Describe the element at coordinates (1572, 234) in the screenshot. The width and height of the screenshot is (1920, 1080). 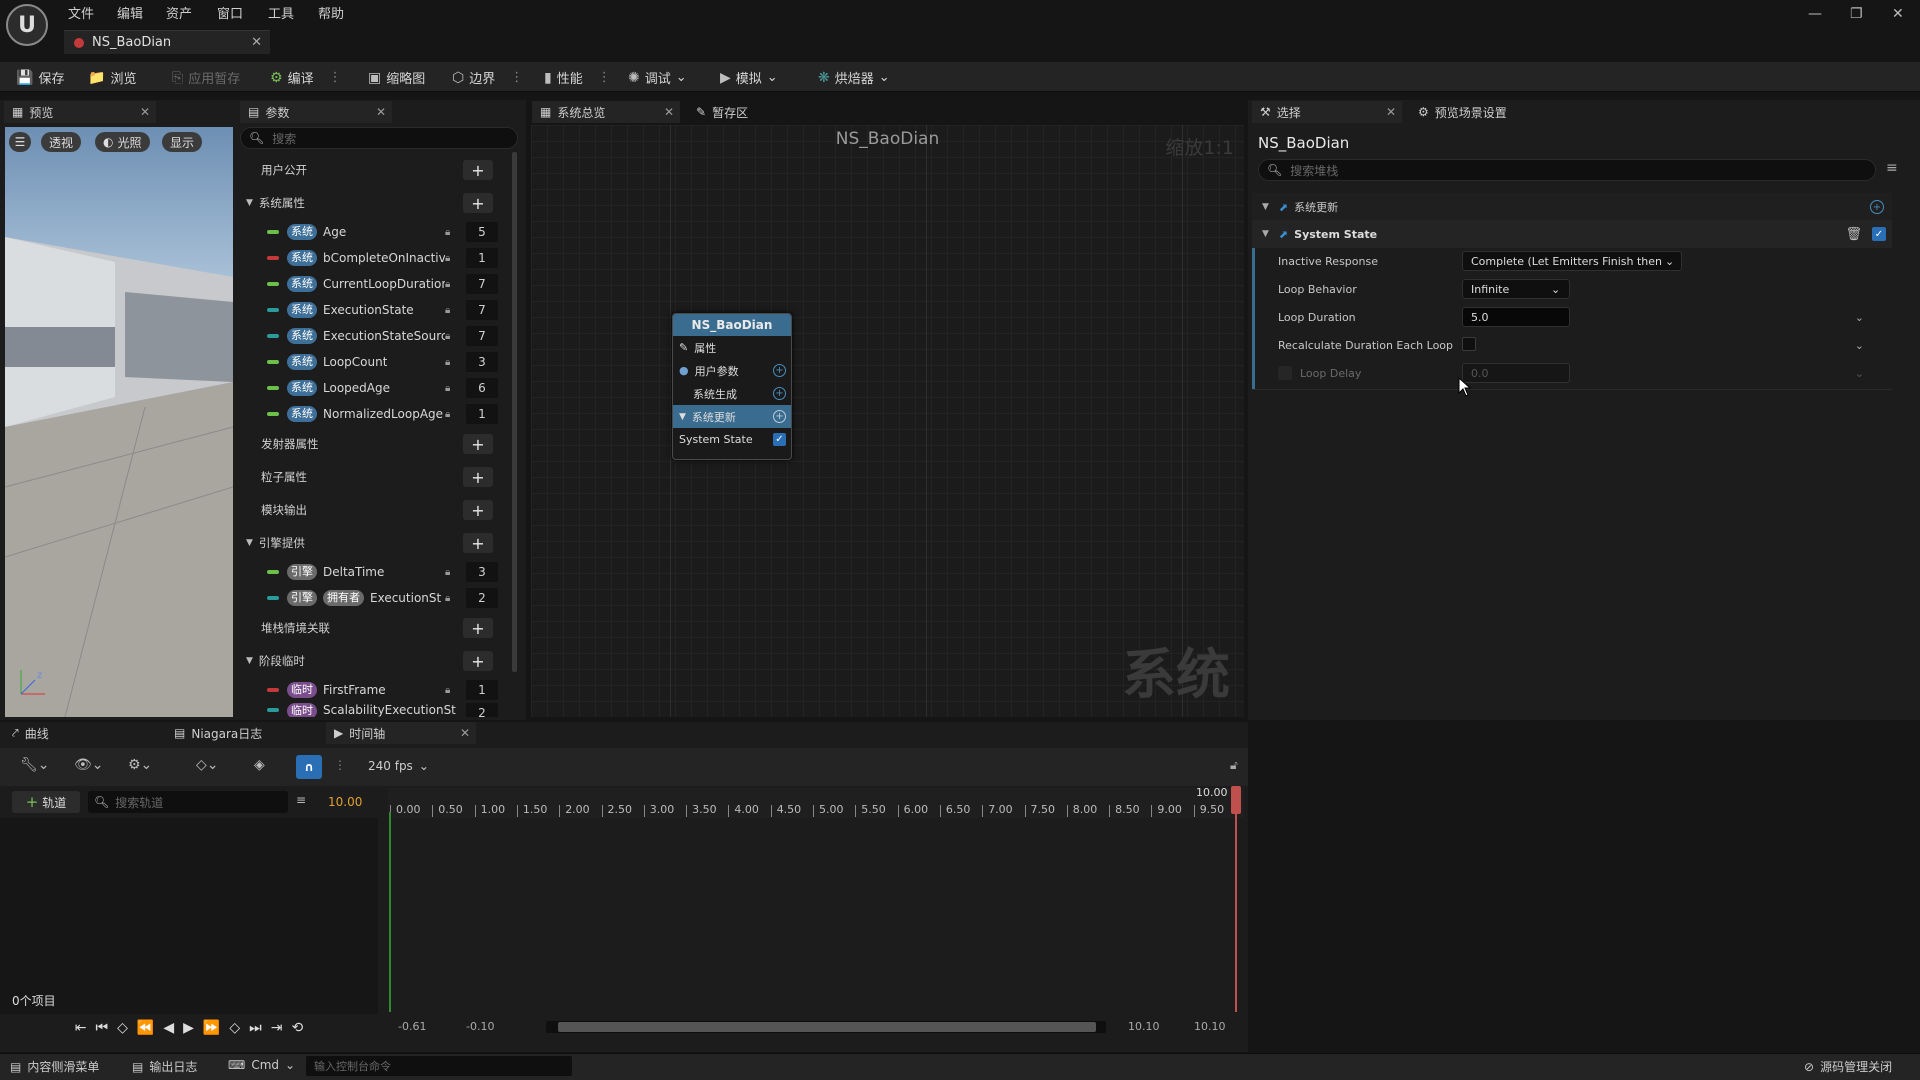
I see `module-system-state: ▼ ⬈ System State 🗑︎ ✓` at that location.